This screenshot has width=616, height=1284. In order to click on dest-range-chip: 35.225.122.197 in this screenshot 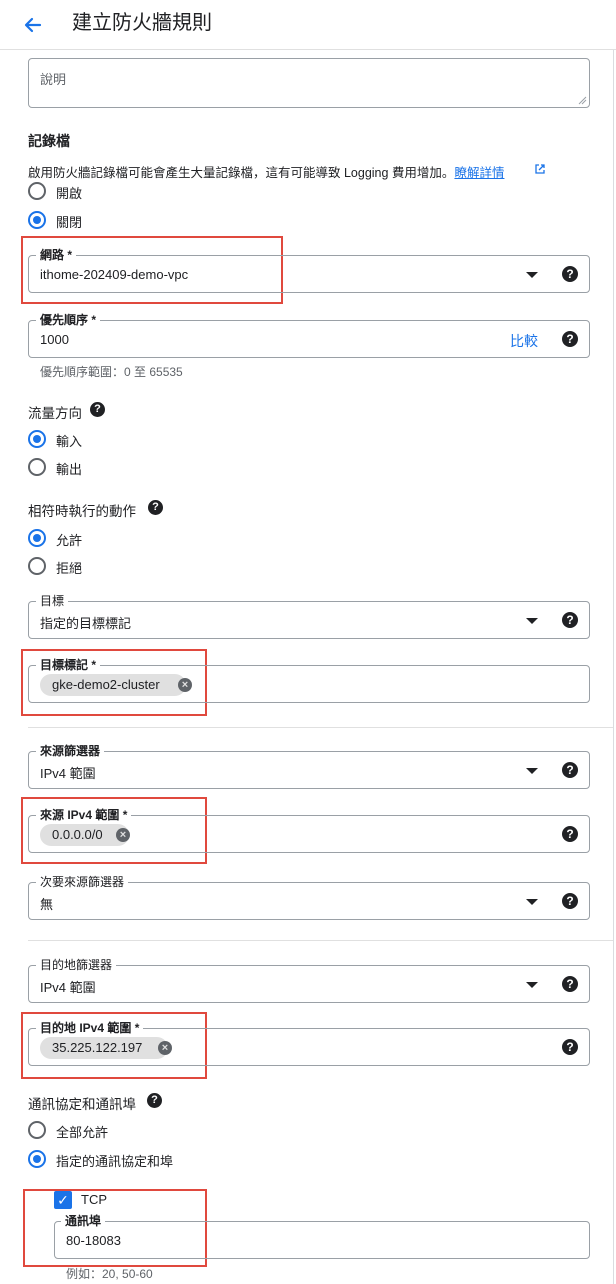, I will do `click(104, 1048)`.